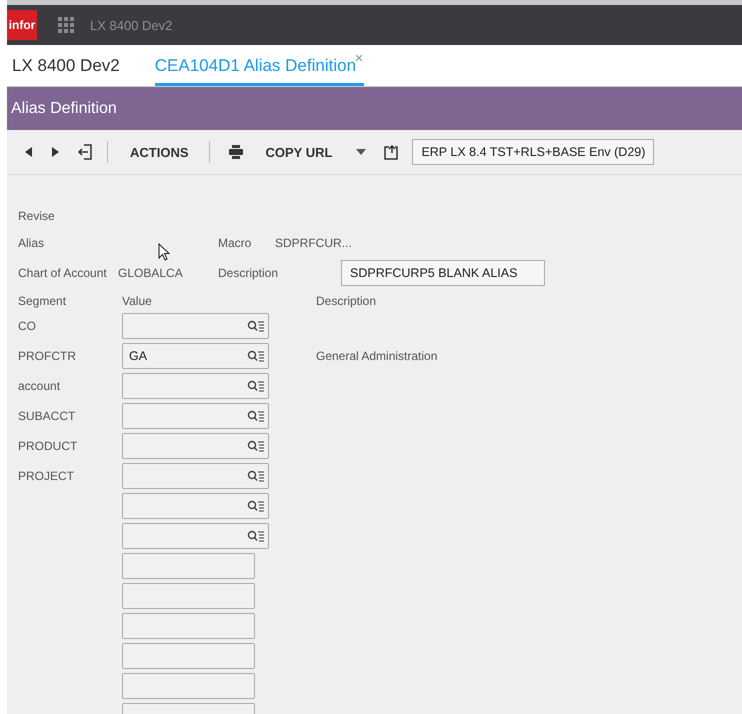 The image size is (742, 714). What do you see at coordinates (346, 301) in the screenshot?
I see `column-header: Description` at bounding box center [346, 301].